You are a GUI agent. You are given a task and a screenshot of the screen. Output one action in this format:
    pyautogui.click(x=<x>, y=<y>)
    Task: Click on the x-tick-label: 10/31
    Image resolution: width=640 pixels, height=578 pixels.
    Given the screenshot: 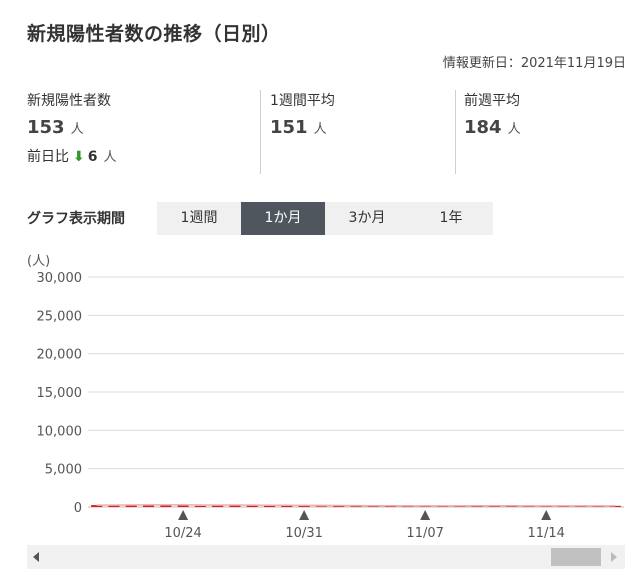 What is the action you would take?
    pyautogui.click(x=303, y=533)
    